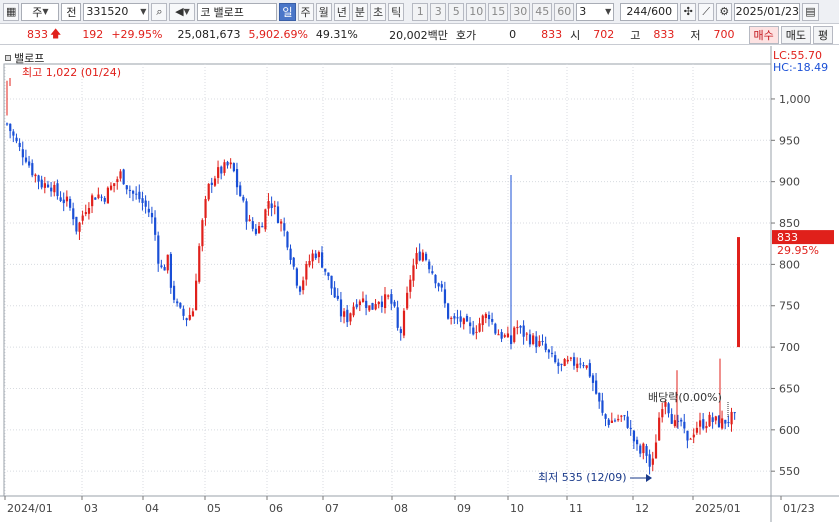 This screenshot has height=522, width=839. Describe the element at coordinates (801, 67) in the screenshot. I see `hc-value: HC:-18.49` at that location.